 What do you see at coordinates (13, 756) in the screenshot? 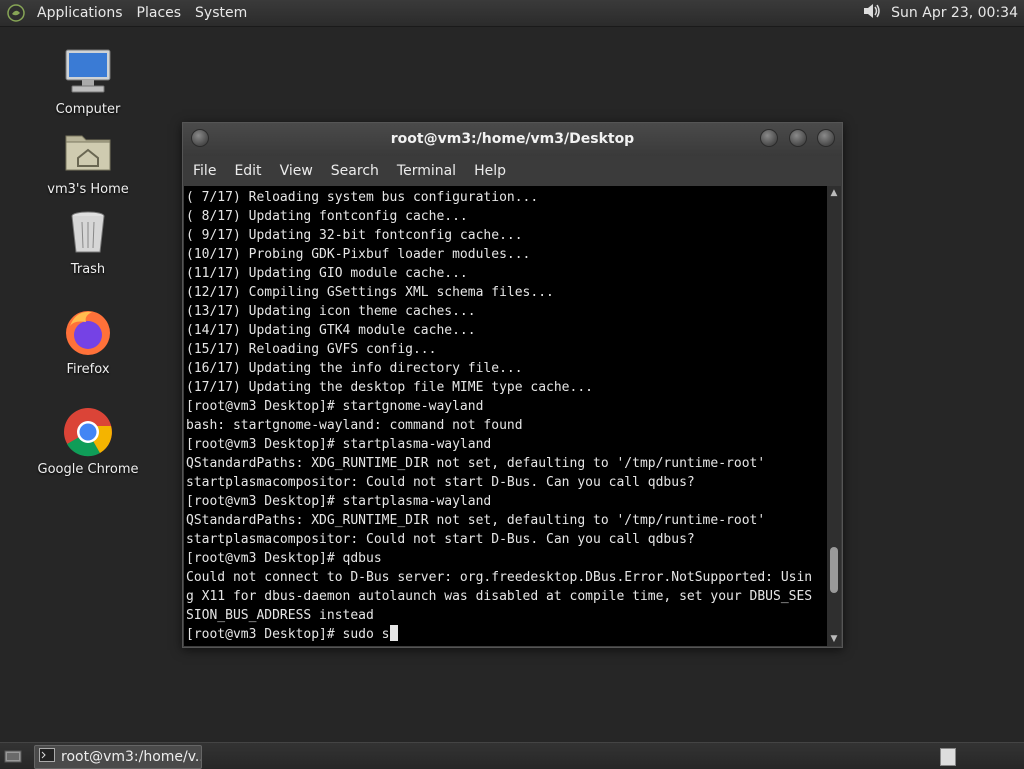
I see `show-desktop-icon` at bounding box center [13, 756].